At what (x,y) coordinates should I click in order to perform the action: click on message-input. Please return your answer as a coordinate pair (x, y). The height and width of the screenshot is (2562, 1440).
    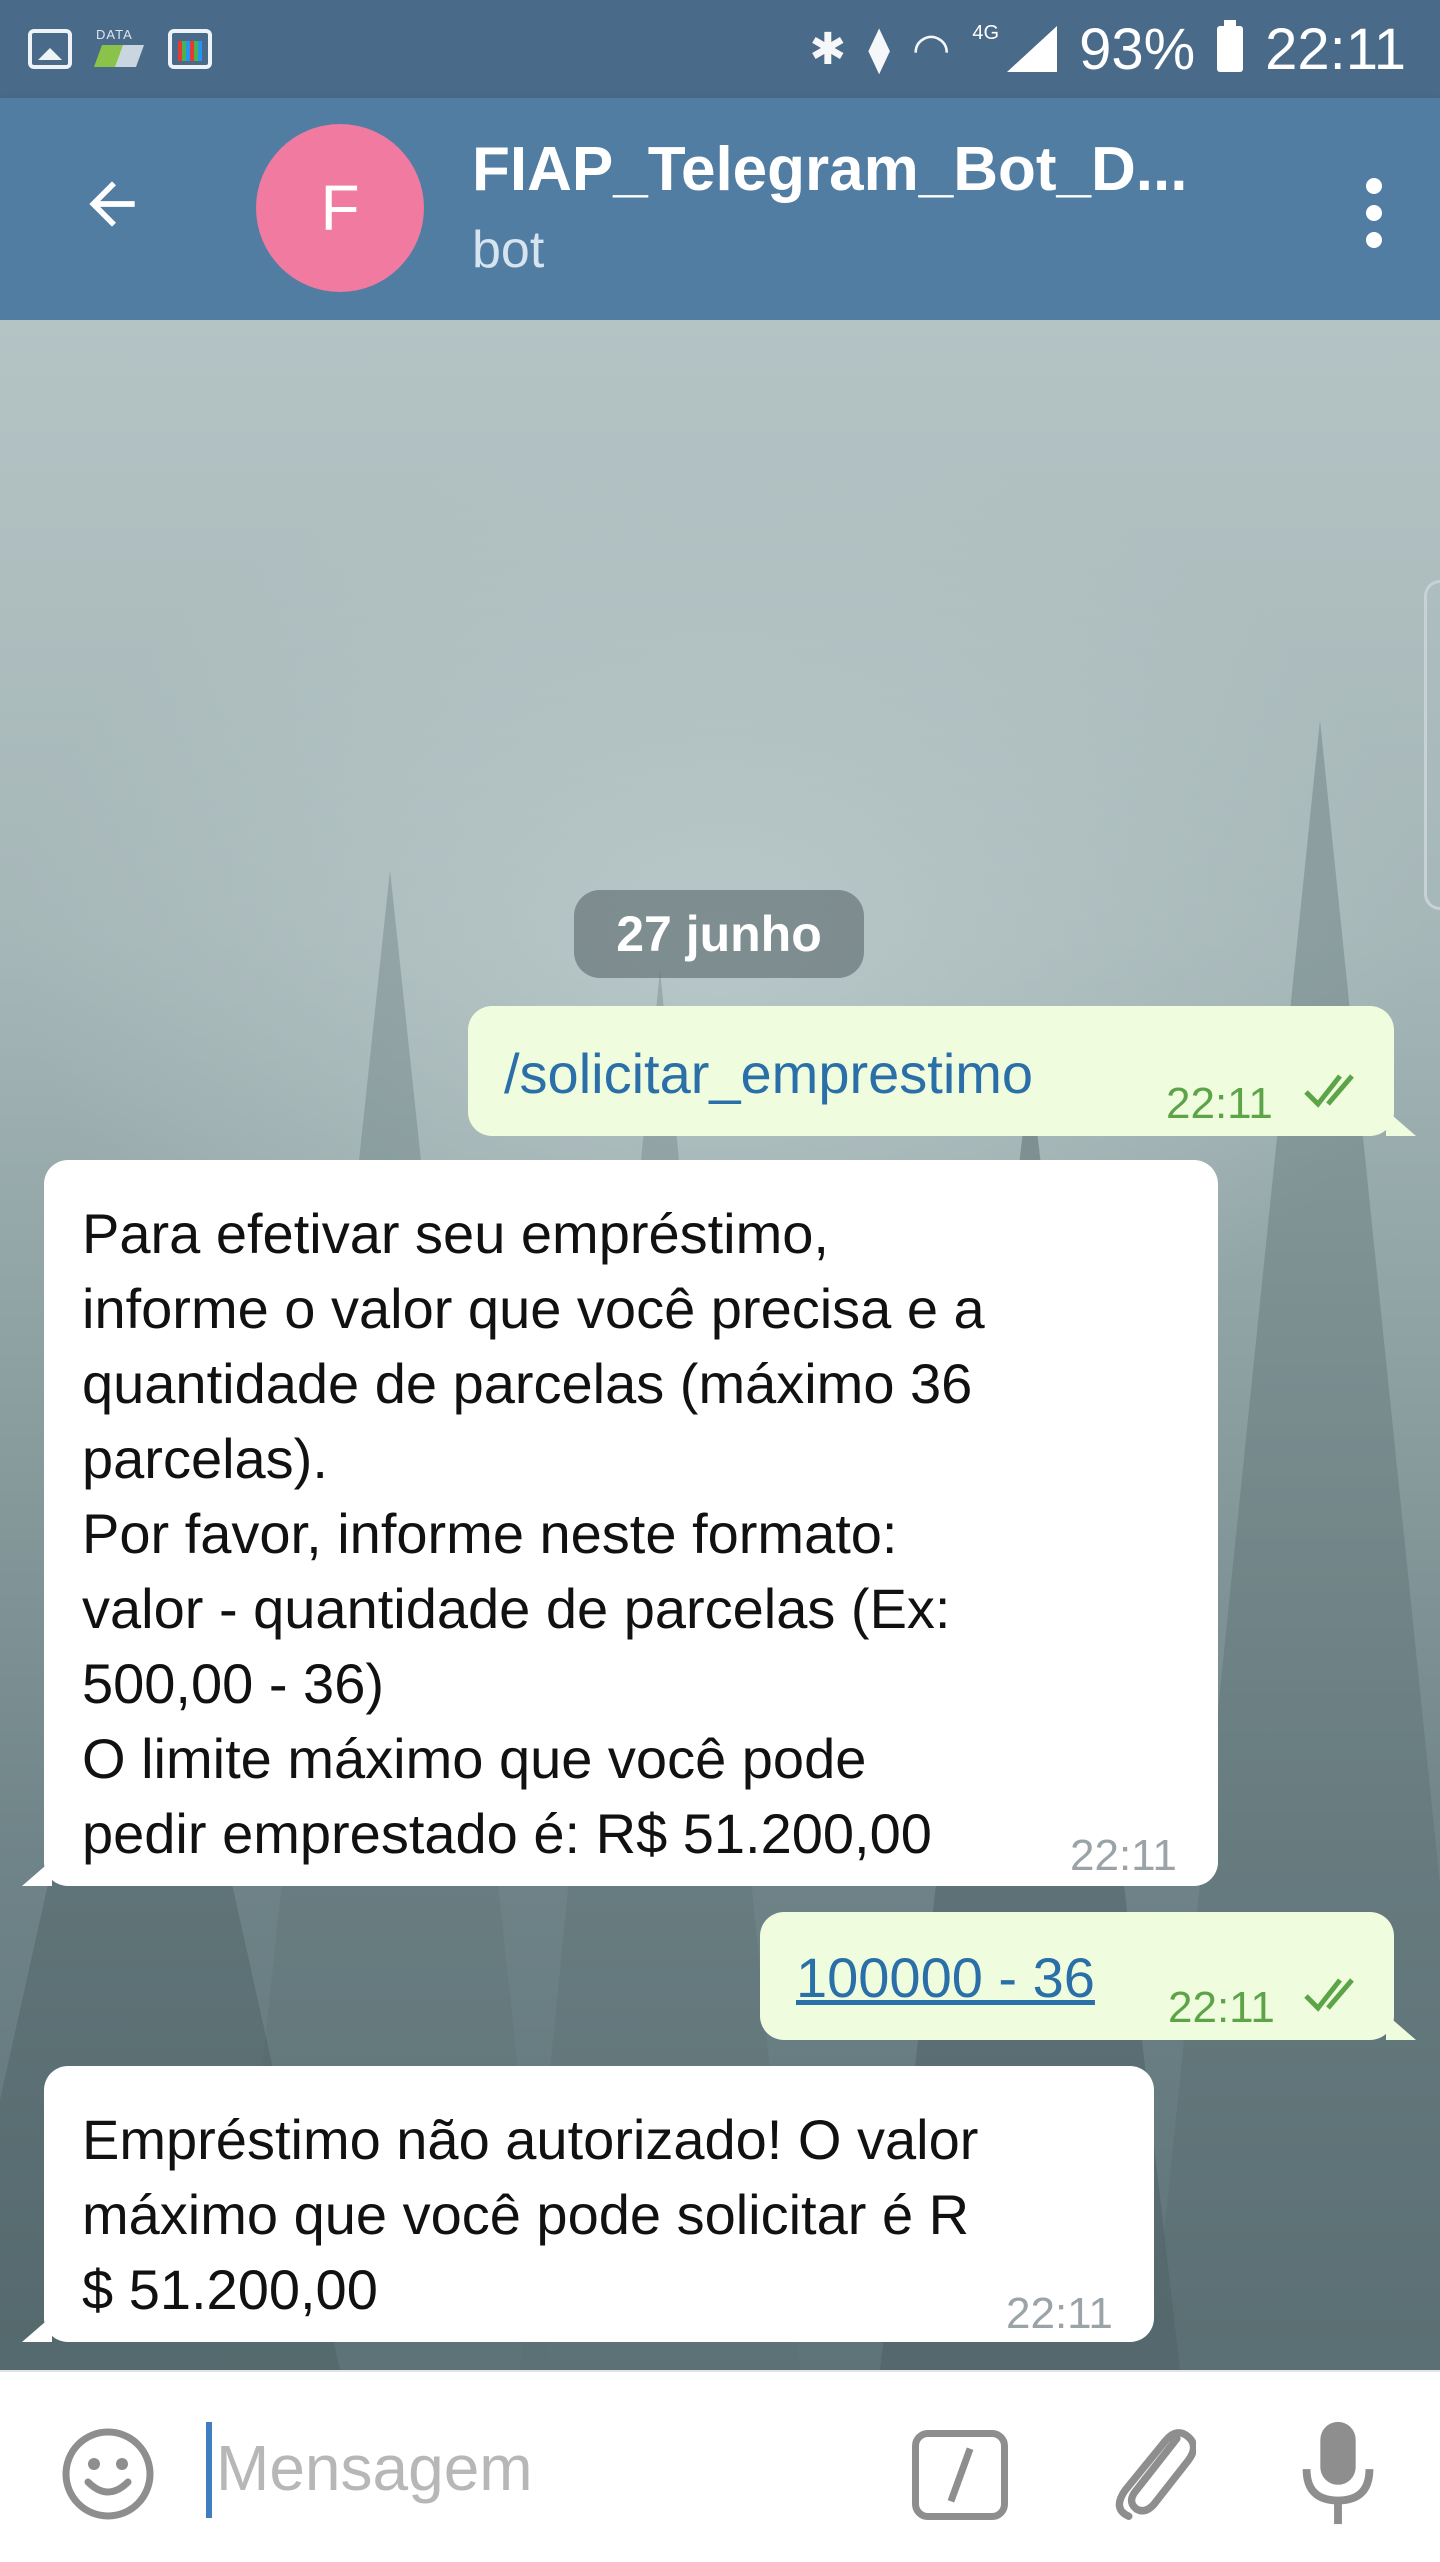
    Looking at the image, I should click on (536, 2468).